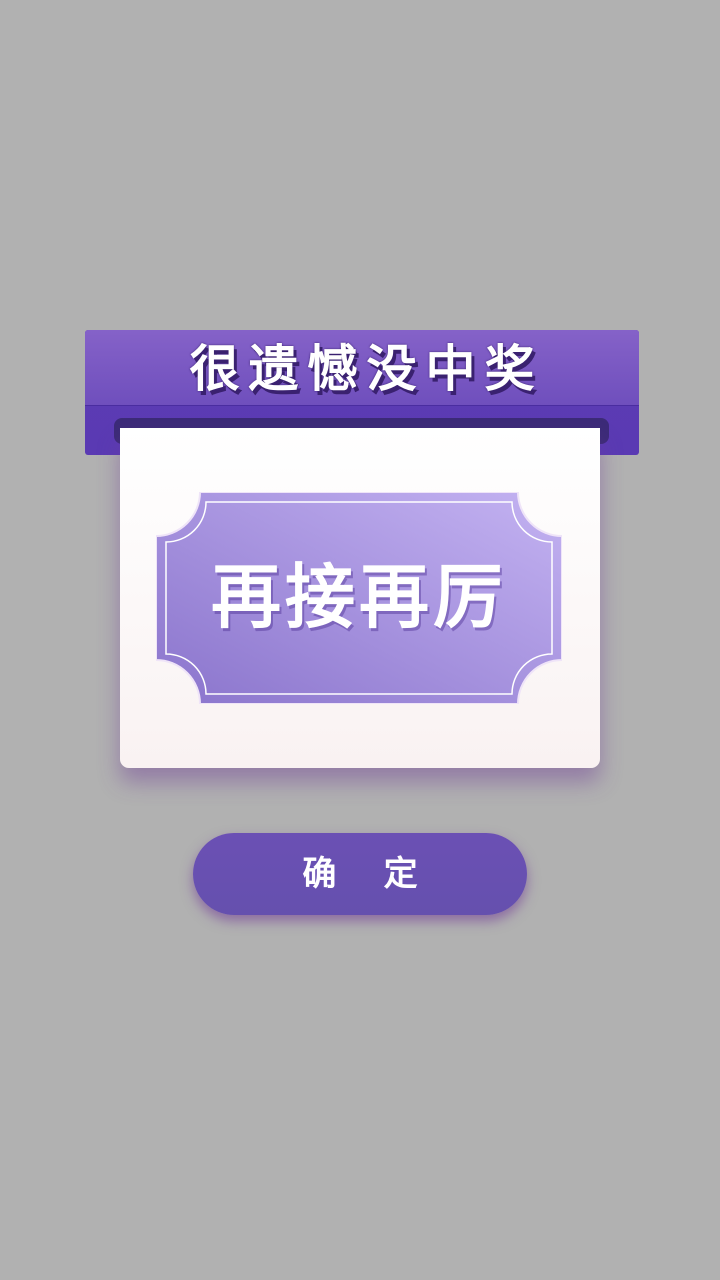  I want to click on message-ticket: 再接再厉, so click(359, 598).